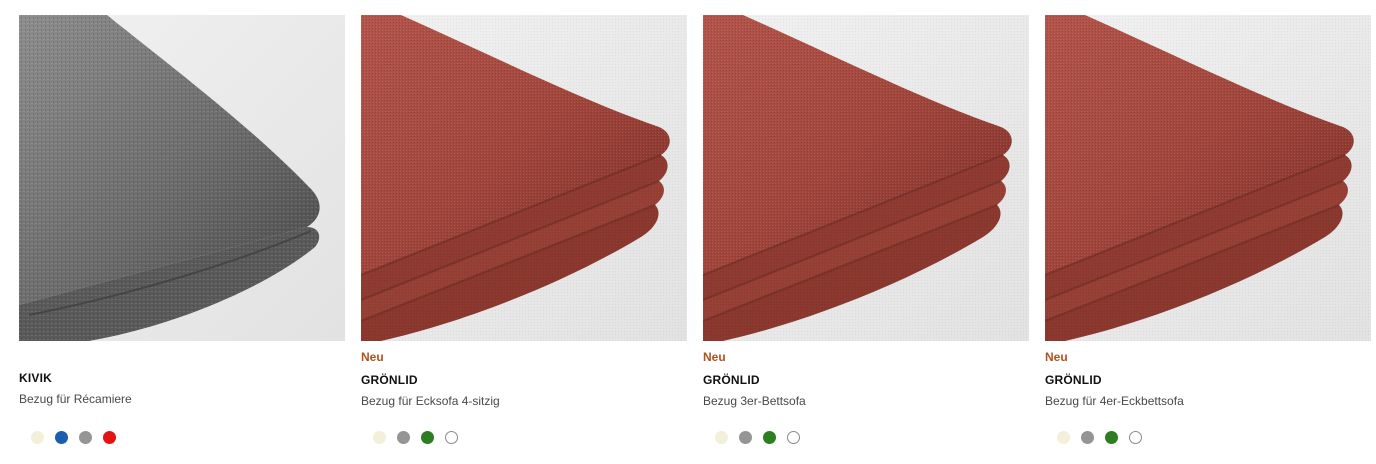 This screenshot has width=1376, height=464. What do you see at coordinates (35, 378) in the screenshot?
I see `product-name: KIVIK` at bounding box center [35, 378].